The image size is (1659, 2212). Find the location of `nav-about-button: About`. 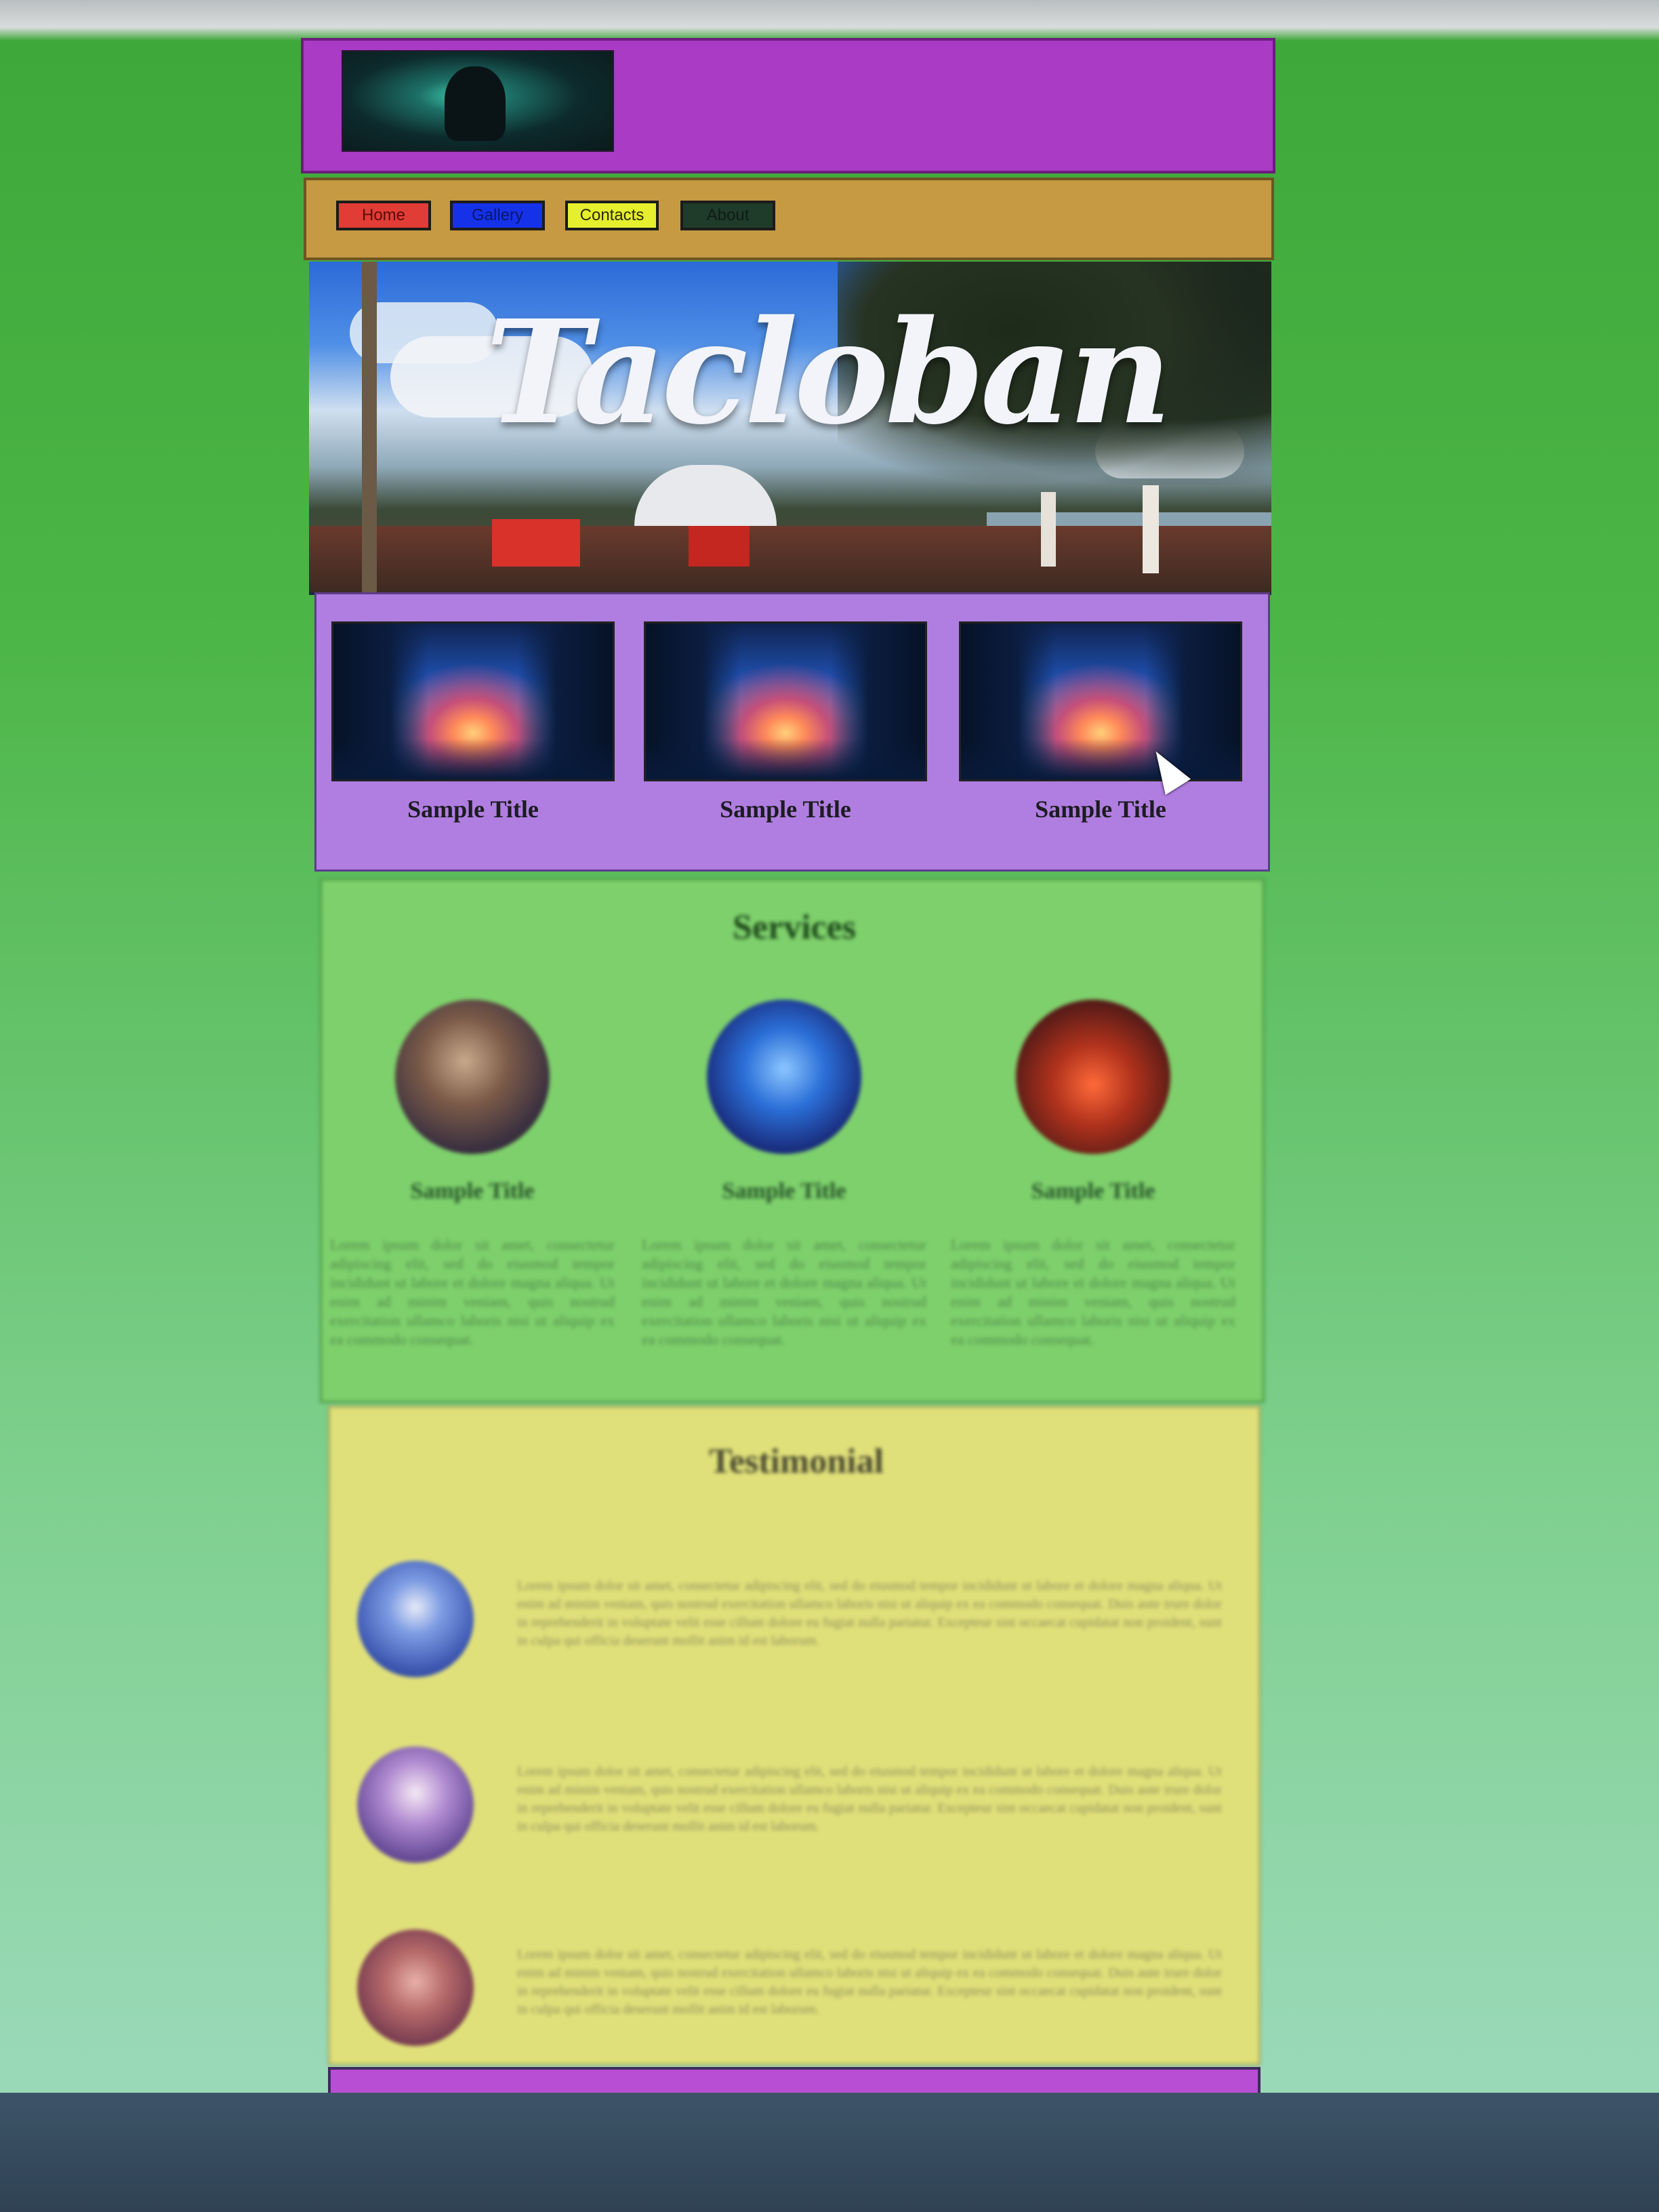

nav-about-button: About is located at coordinates (727, 216).